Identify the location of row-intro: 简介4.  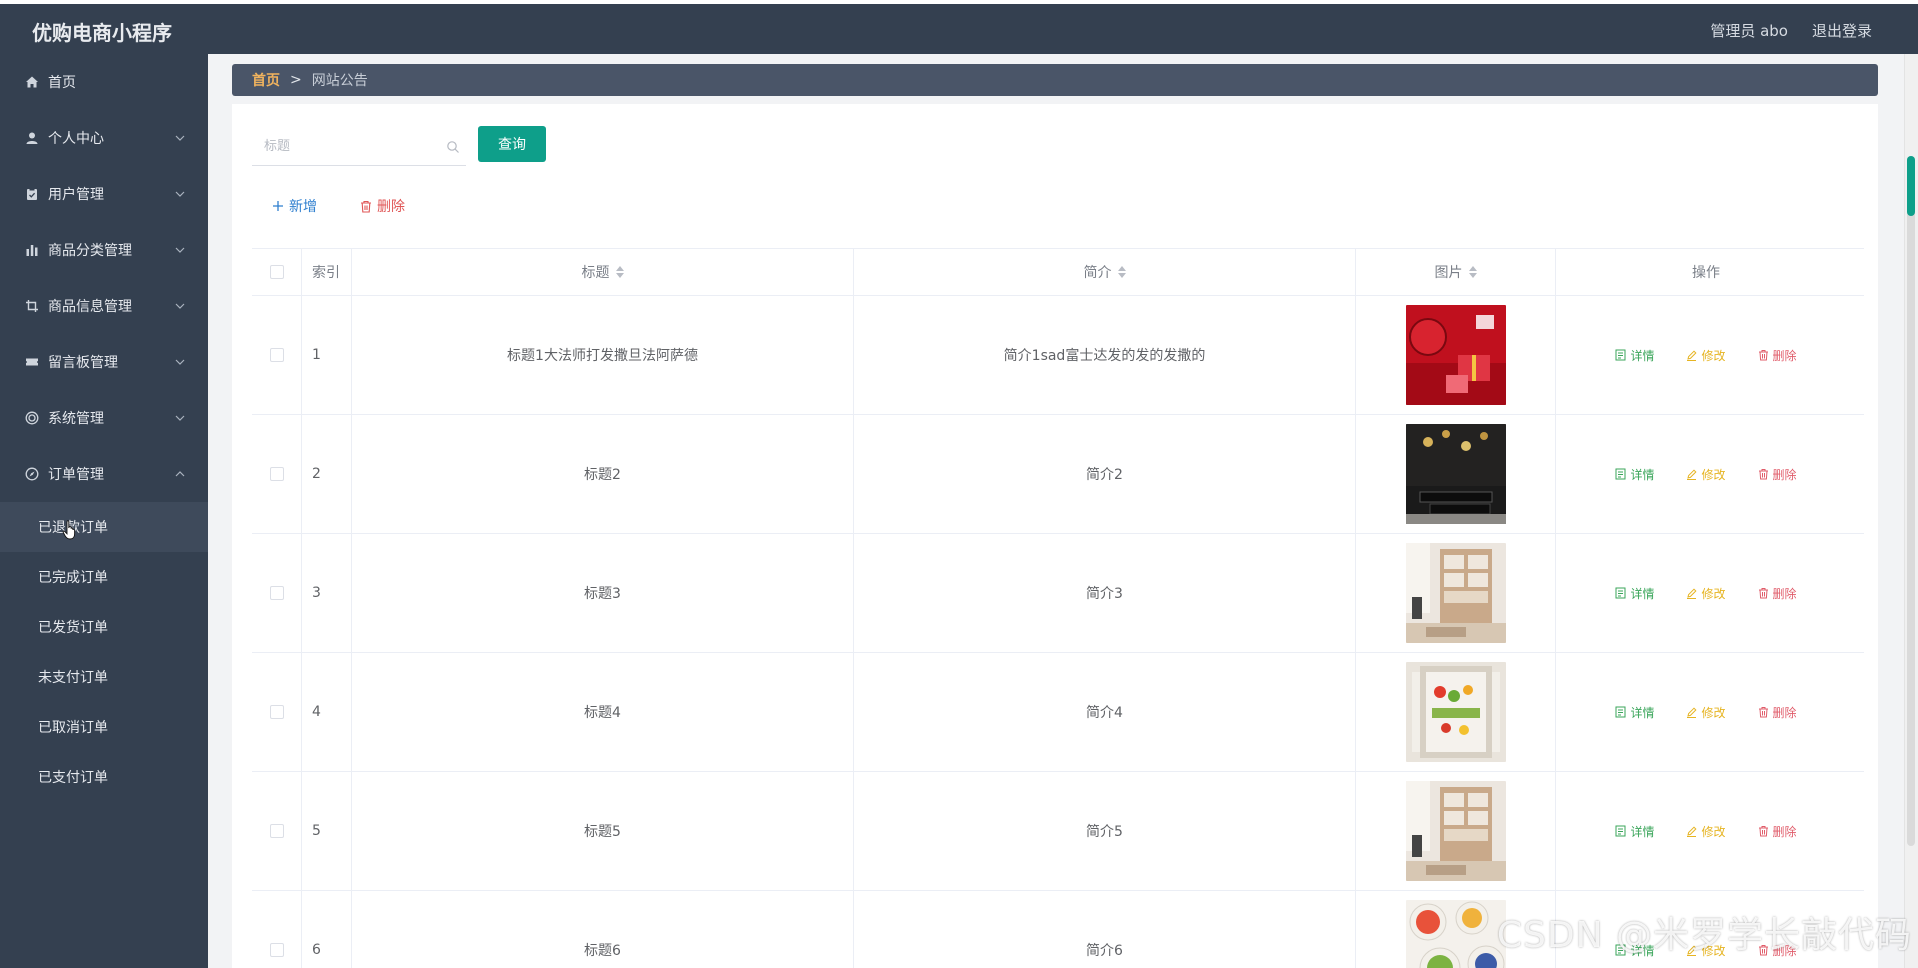
(1105, 712).